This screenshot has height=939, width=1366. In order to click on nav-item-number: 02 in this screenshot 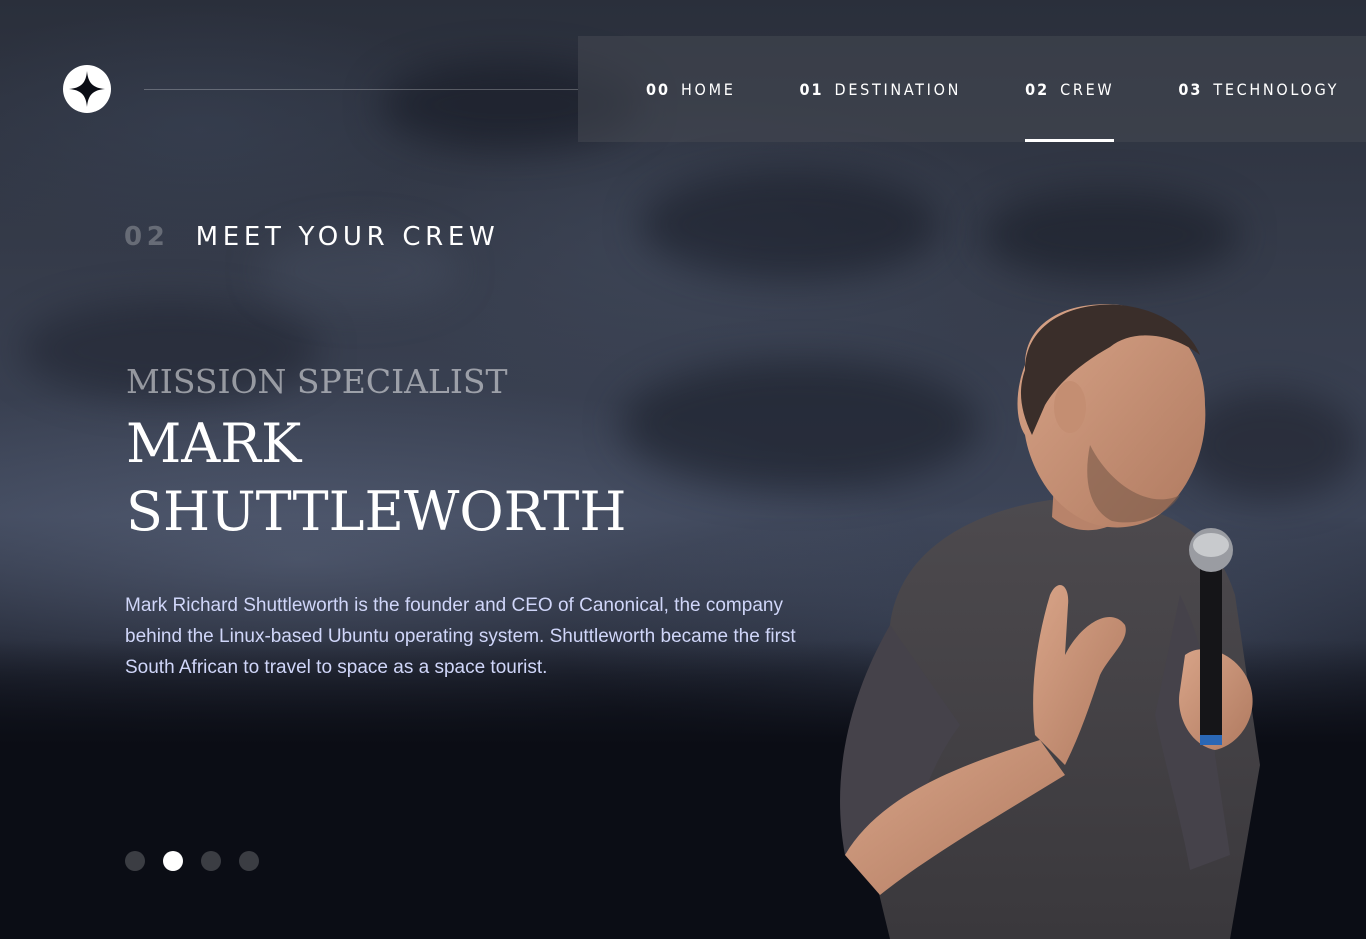, I will do `click(1037, 89)`.